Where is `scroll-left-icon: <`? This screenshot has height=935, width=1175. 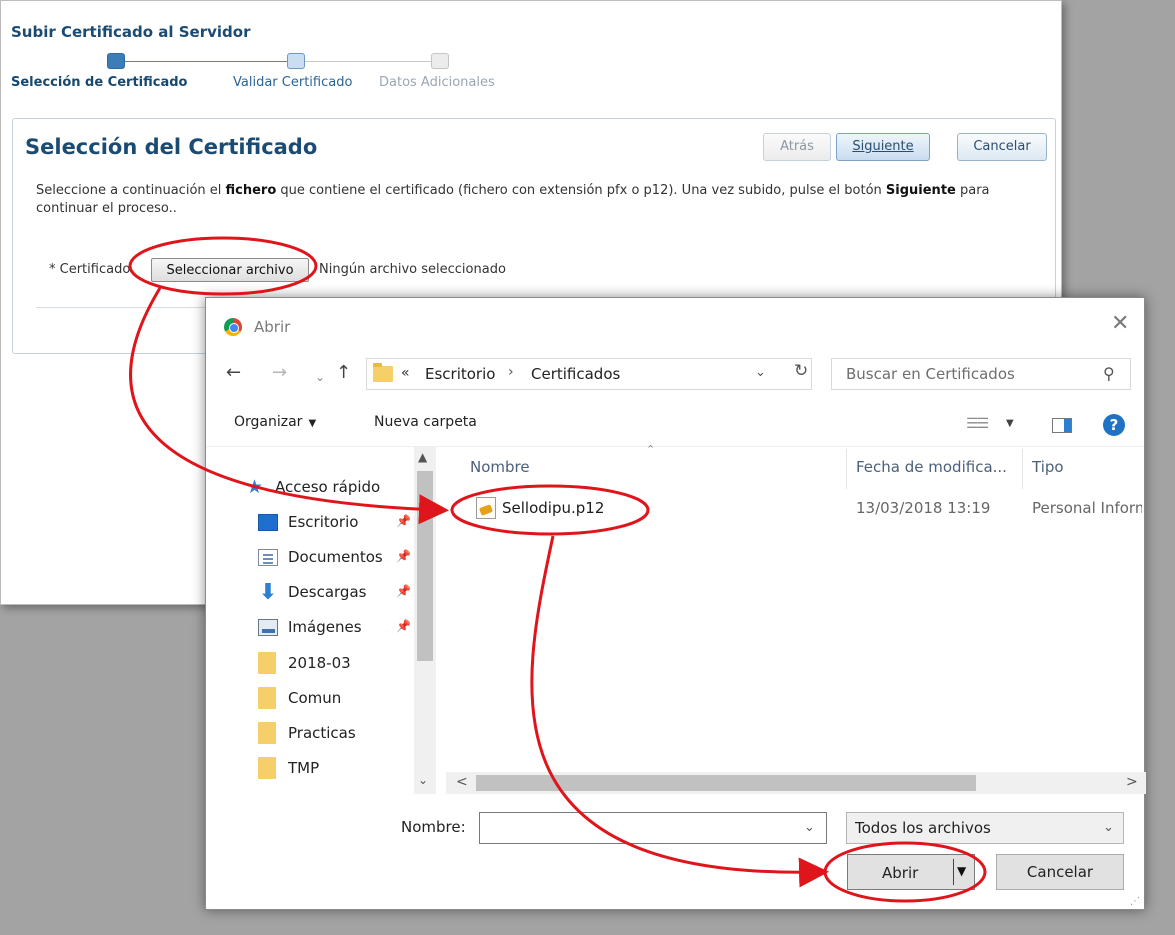
scroll-left-icon: < is located at coordinates (462, 782).